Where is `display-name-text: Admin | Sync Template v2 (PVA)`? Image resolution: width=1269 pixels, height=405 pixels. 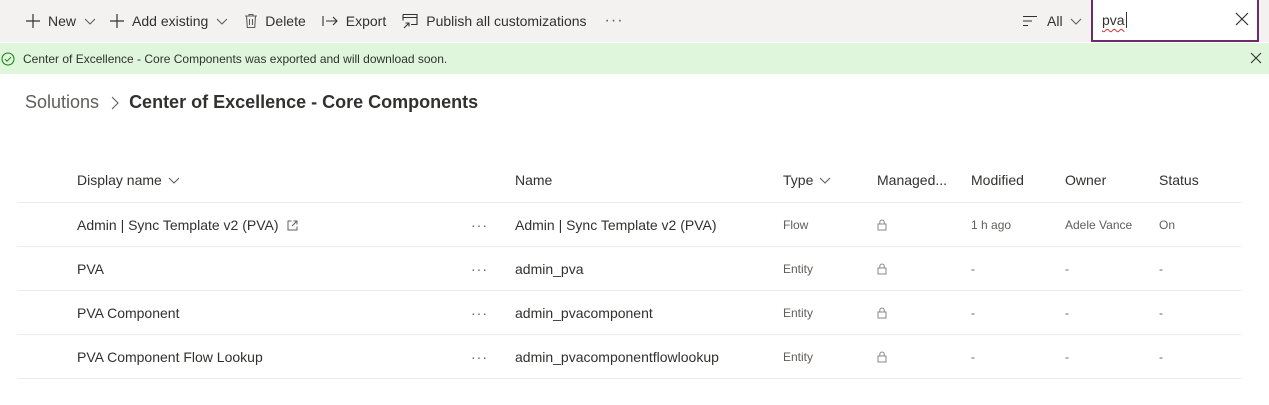 display-name-text: Admin | Sync Template v2 (PVA) is located at coordinates (178, 225).